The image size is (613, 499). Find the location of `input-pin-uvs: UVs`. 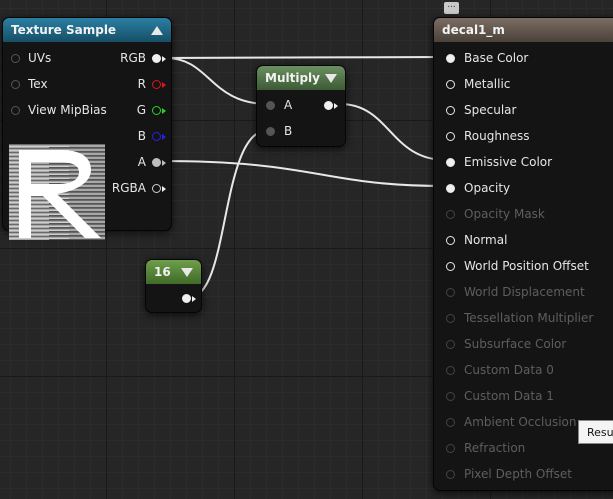

input-pin-uvs: UVs is located at coordinates (31, 58).